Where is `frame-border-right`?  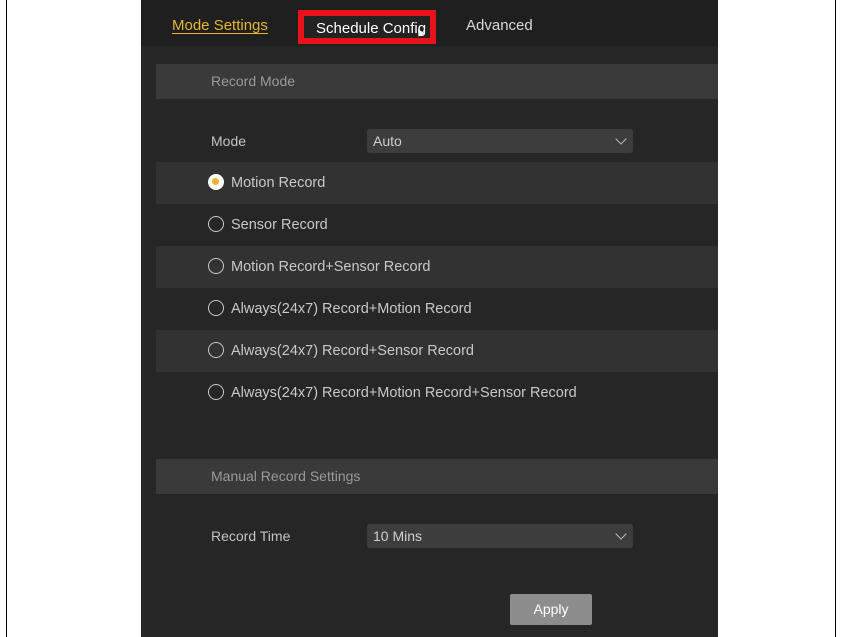 frame-border-right is located at coordinates (835, 318).